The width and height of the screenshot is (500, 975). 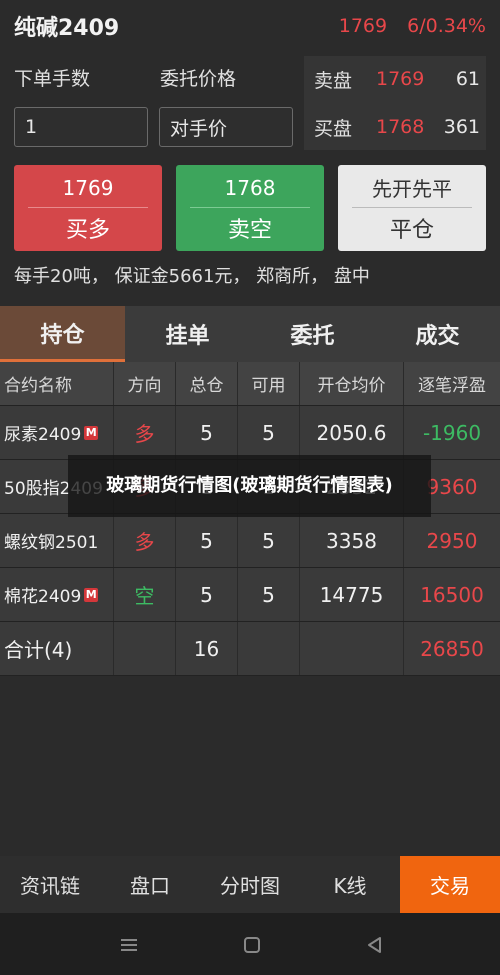 What do you see at coordinates (452, 432) in the screenshot?
I see `pnl: -1960` at bounding box center [452, 432].